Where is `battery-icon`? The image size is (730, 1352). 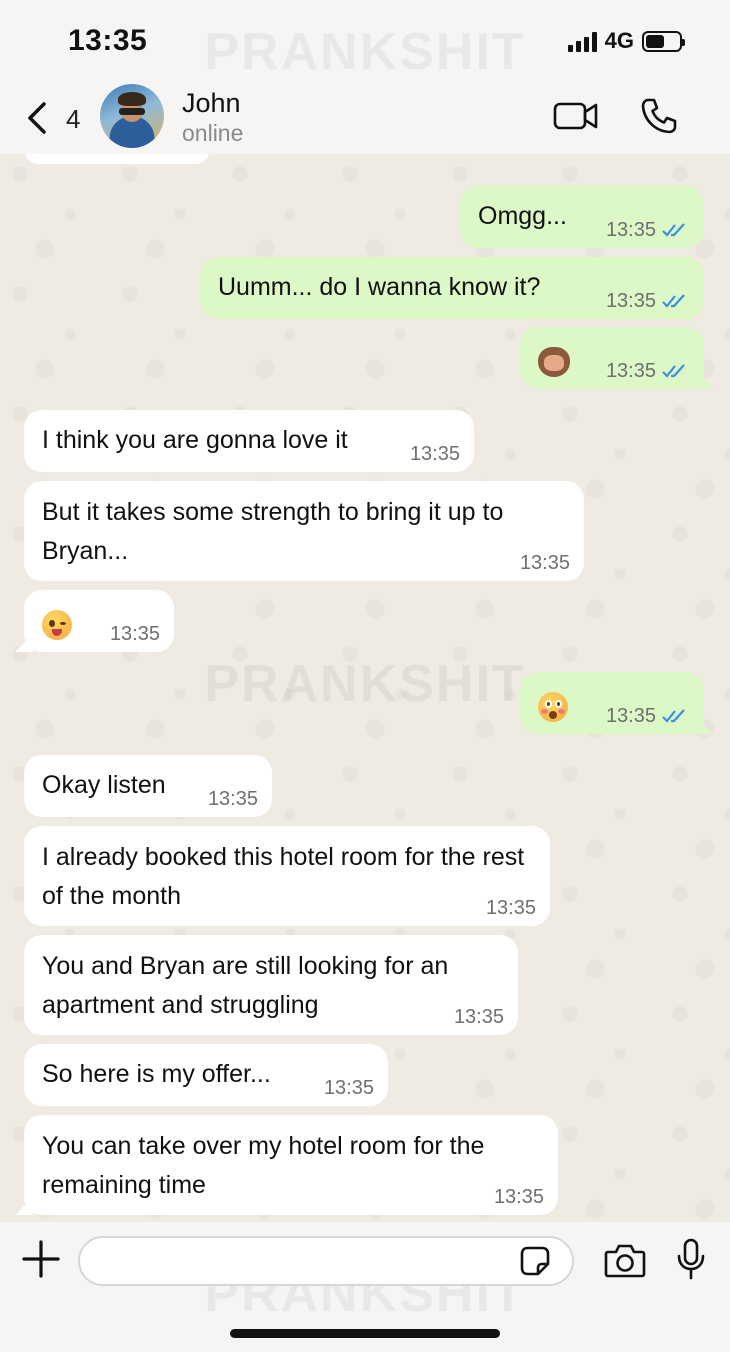
battery-icon is located at coordinates (663, 41).